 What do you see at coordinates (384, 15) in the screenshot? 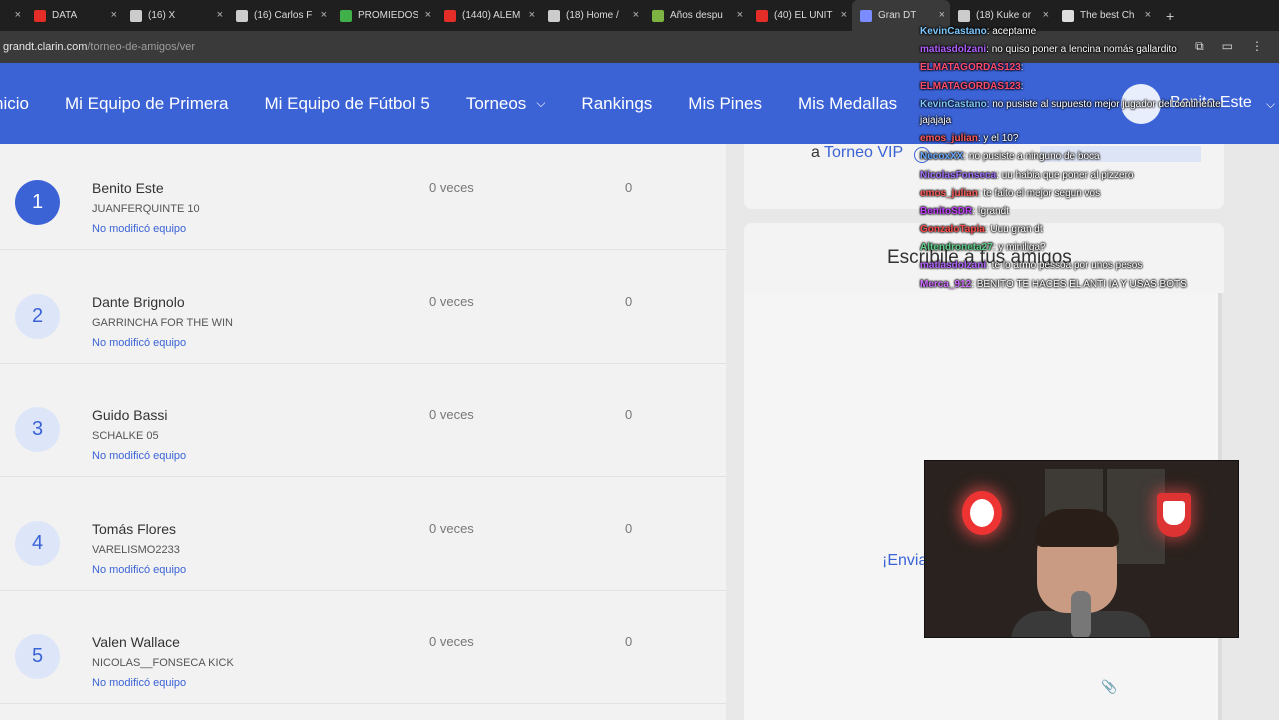
I see `browser-tab: PROMIEDOS ×` at bounding box center [384, 15].